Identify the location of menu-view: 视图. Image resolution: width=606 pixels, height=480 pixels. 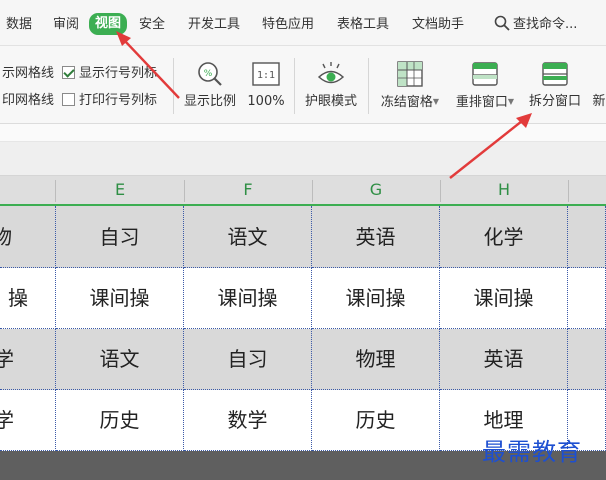
(108, 24).